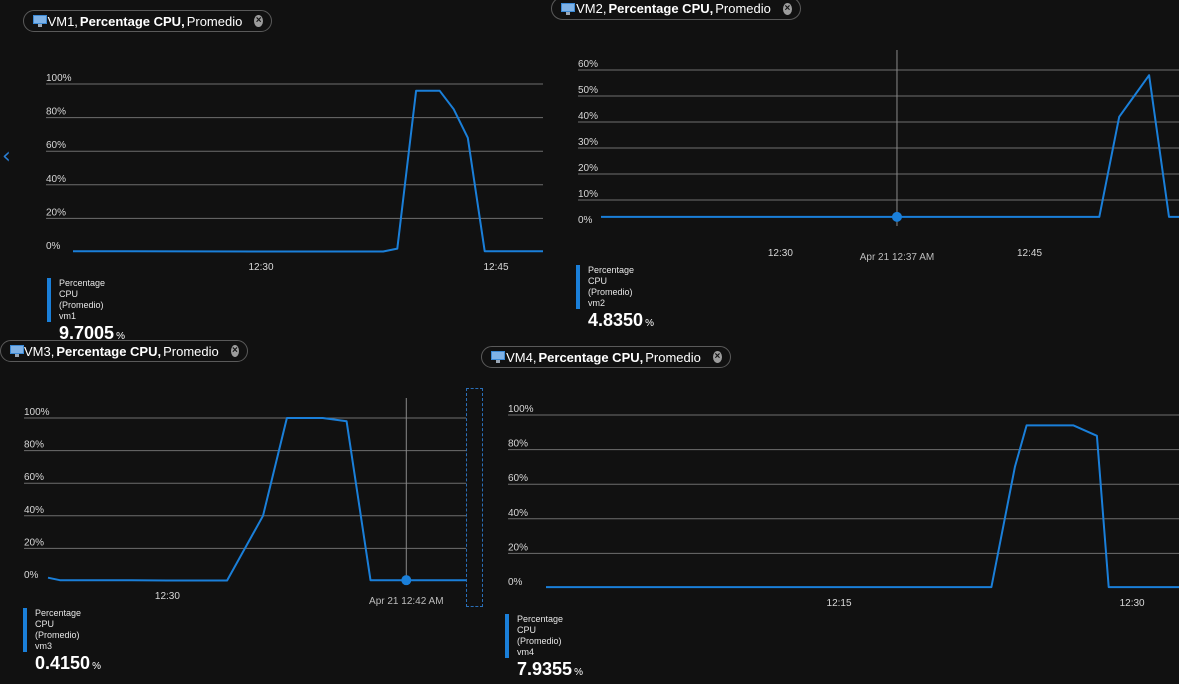 Image resolution: width=1179 pixels, height=684 pixels. I want to click on x-tick-label: 12:15, so click(839, 603).